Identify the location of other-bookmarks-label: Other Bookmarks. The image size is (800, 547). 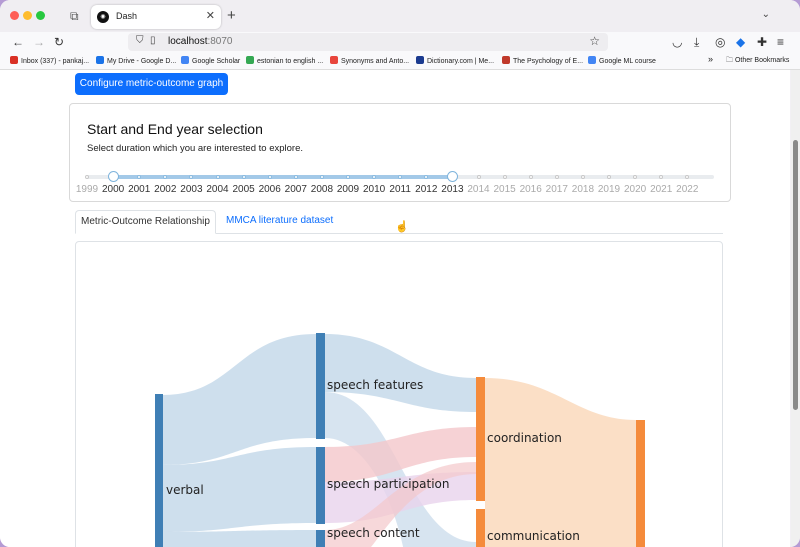
(762, 60).